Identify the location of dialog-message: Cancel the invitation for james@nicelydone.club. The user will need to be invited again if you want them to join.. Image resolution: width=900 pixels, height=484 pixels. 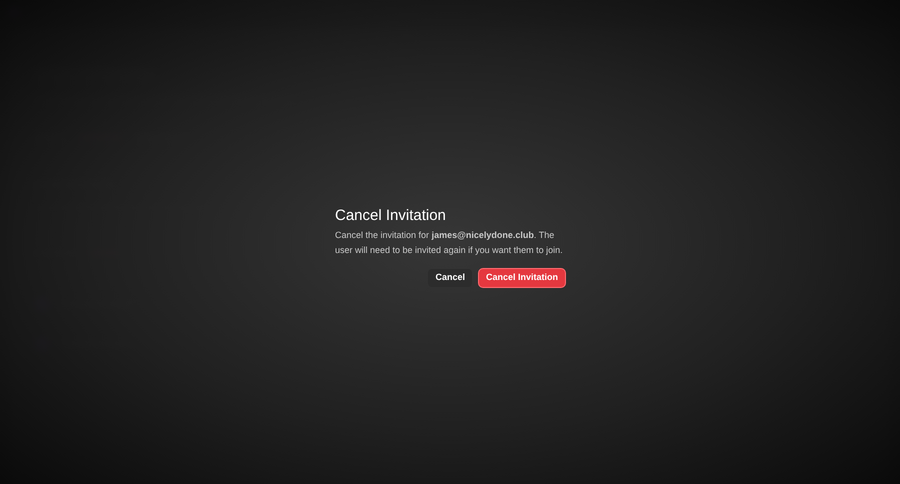
(449, 242).